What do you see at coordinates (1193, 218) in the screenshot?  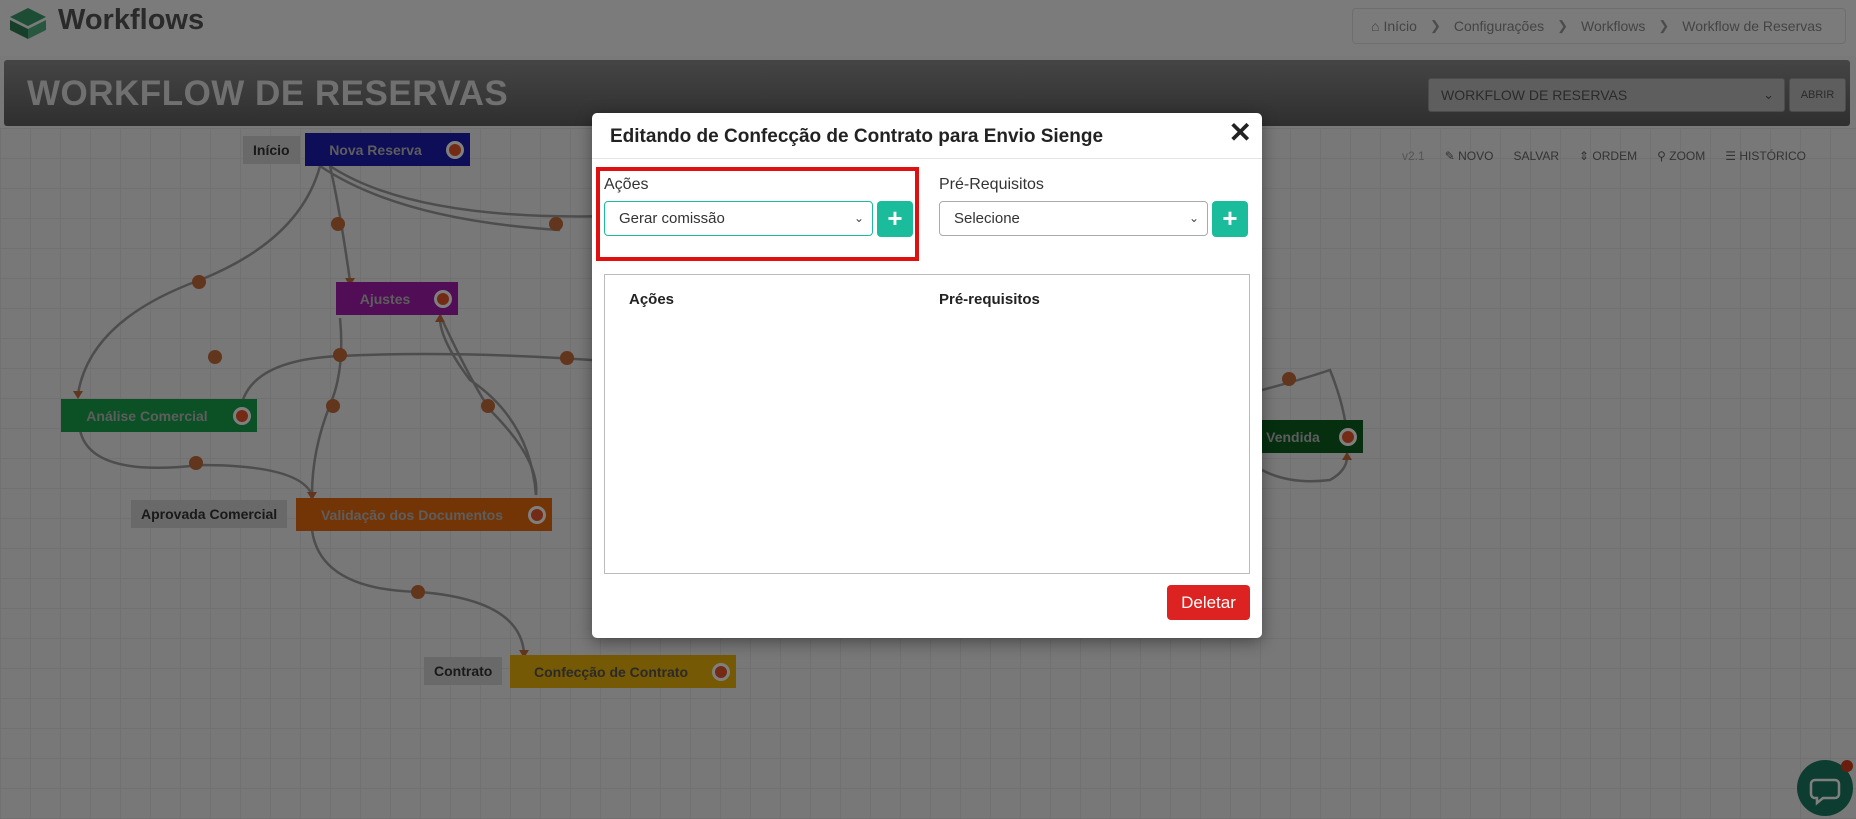 I see `chevron-down-icon: ⌄` at bounding box center [1193, 218].